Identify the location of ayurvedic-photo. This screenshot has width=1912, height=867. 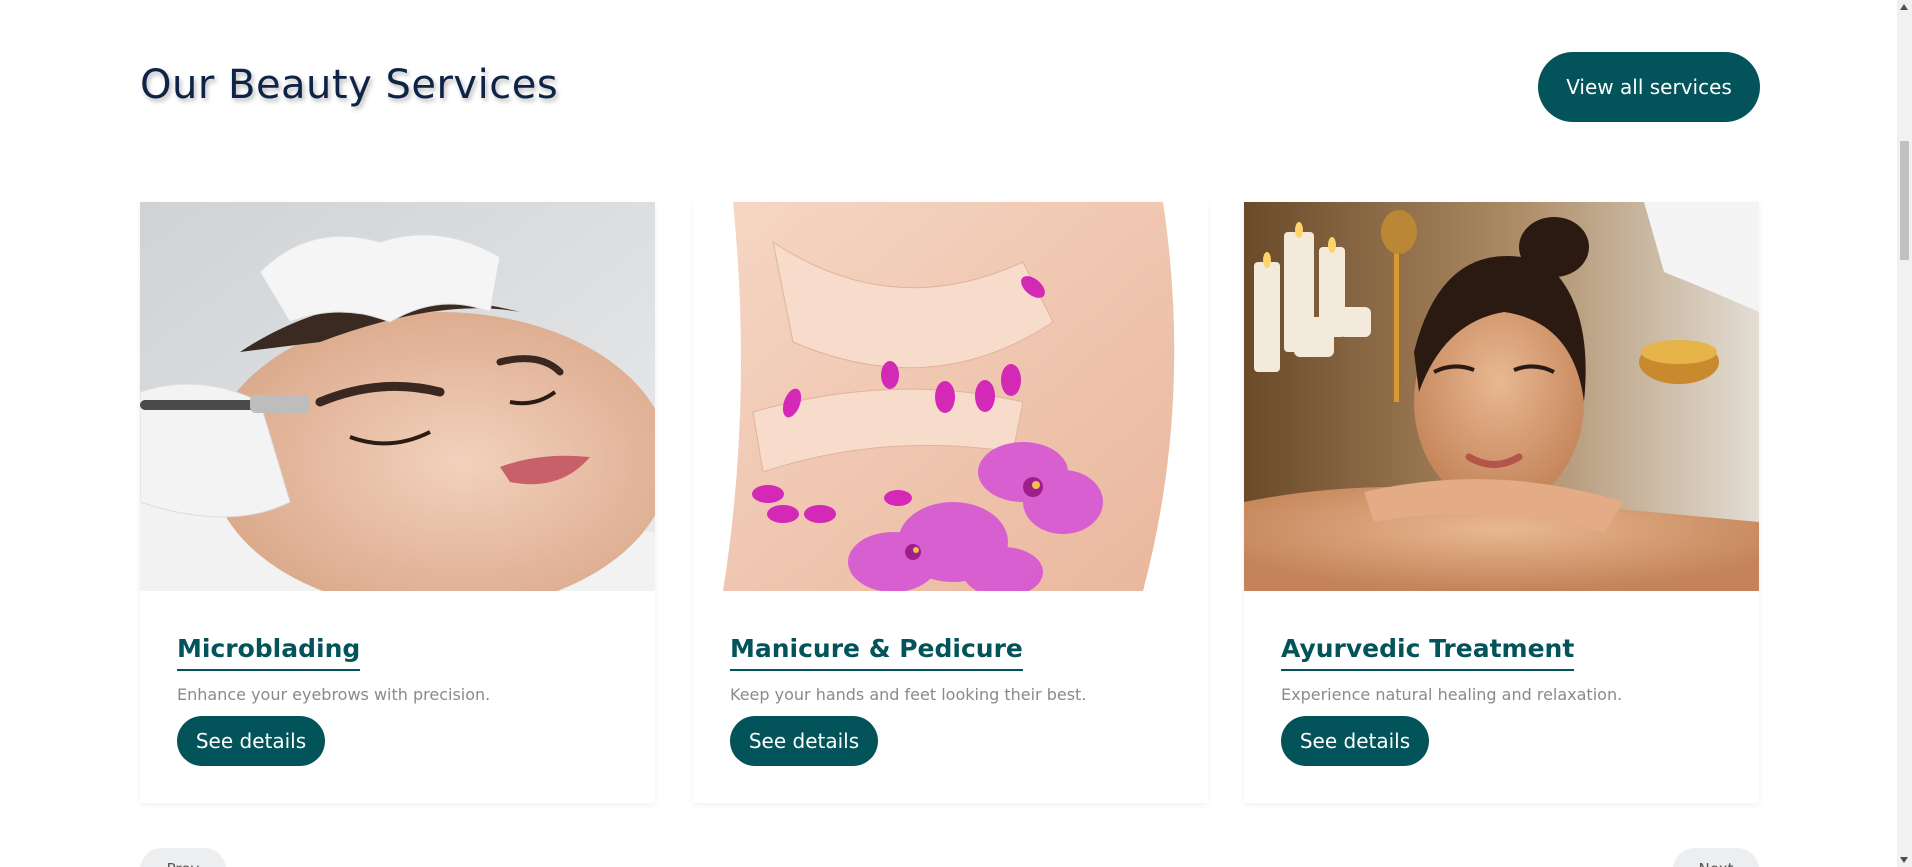
(1501, 396).